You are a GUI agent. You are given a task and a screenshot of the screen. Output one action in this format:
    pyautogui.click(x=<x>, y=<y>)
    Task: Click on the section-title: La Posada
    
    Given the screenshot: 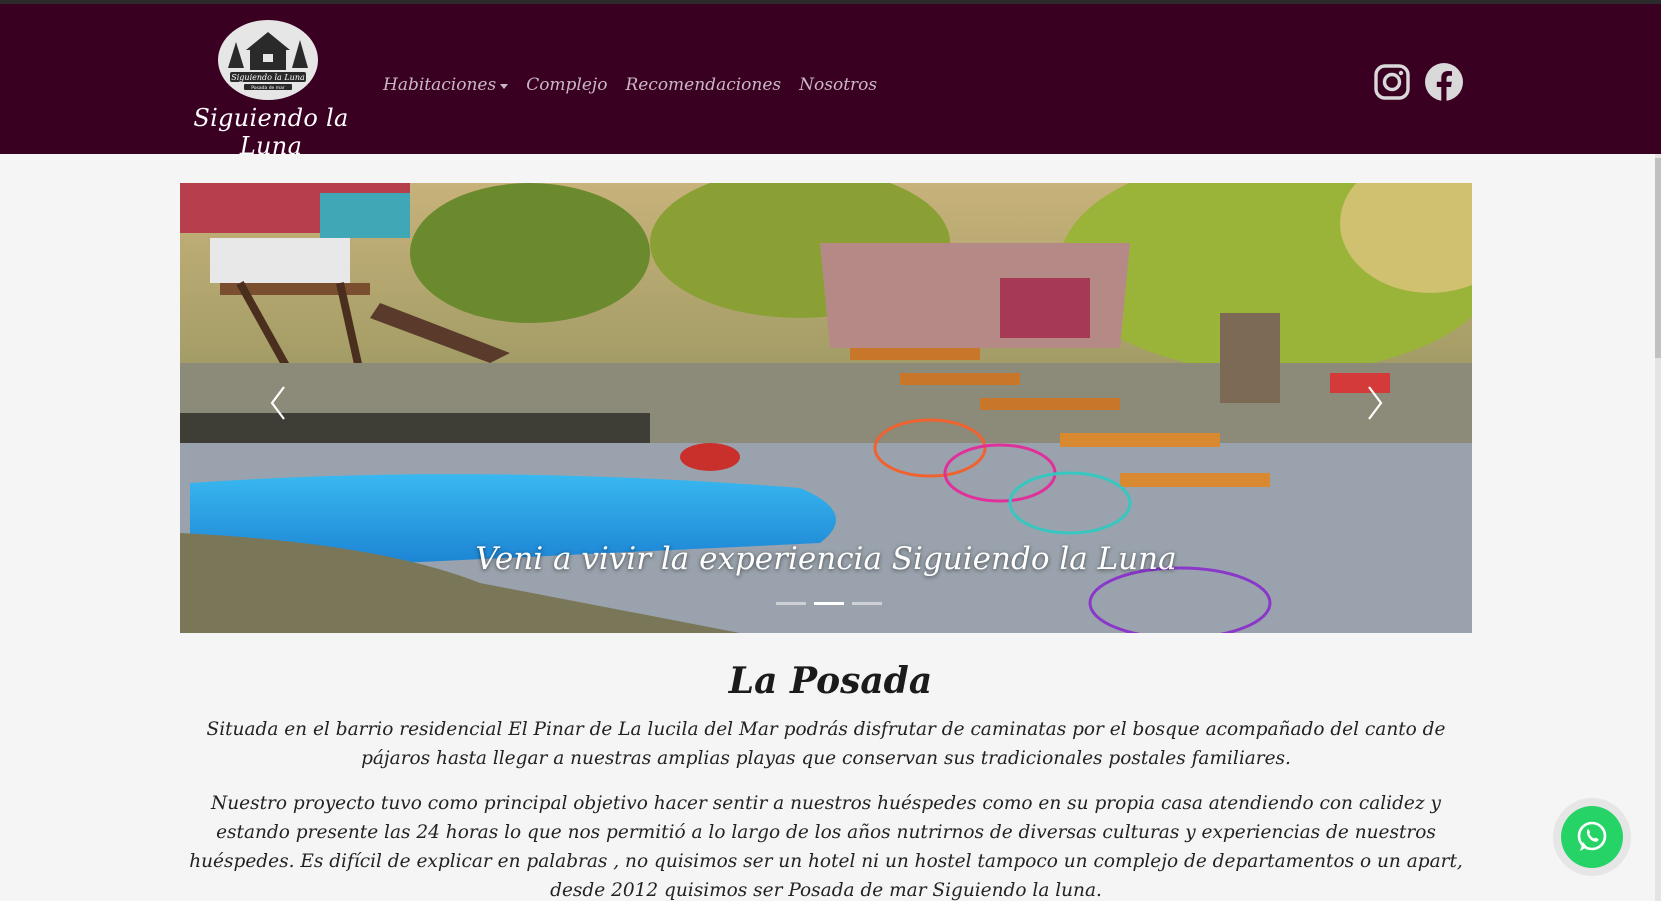 What is the action you would take?
    pyautogui.click(x=830, y=681)
    